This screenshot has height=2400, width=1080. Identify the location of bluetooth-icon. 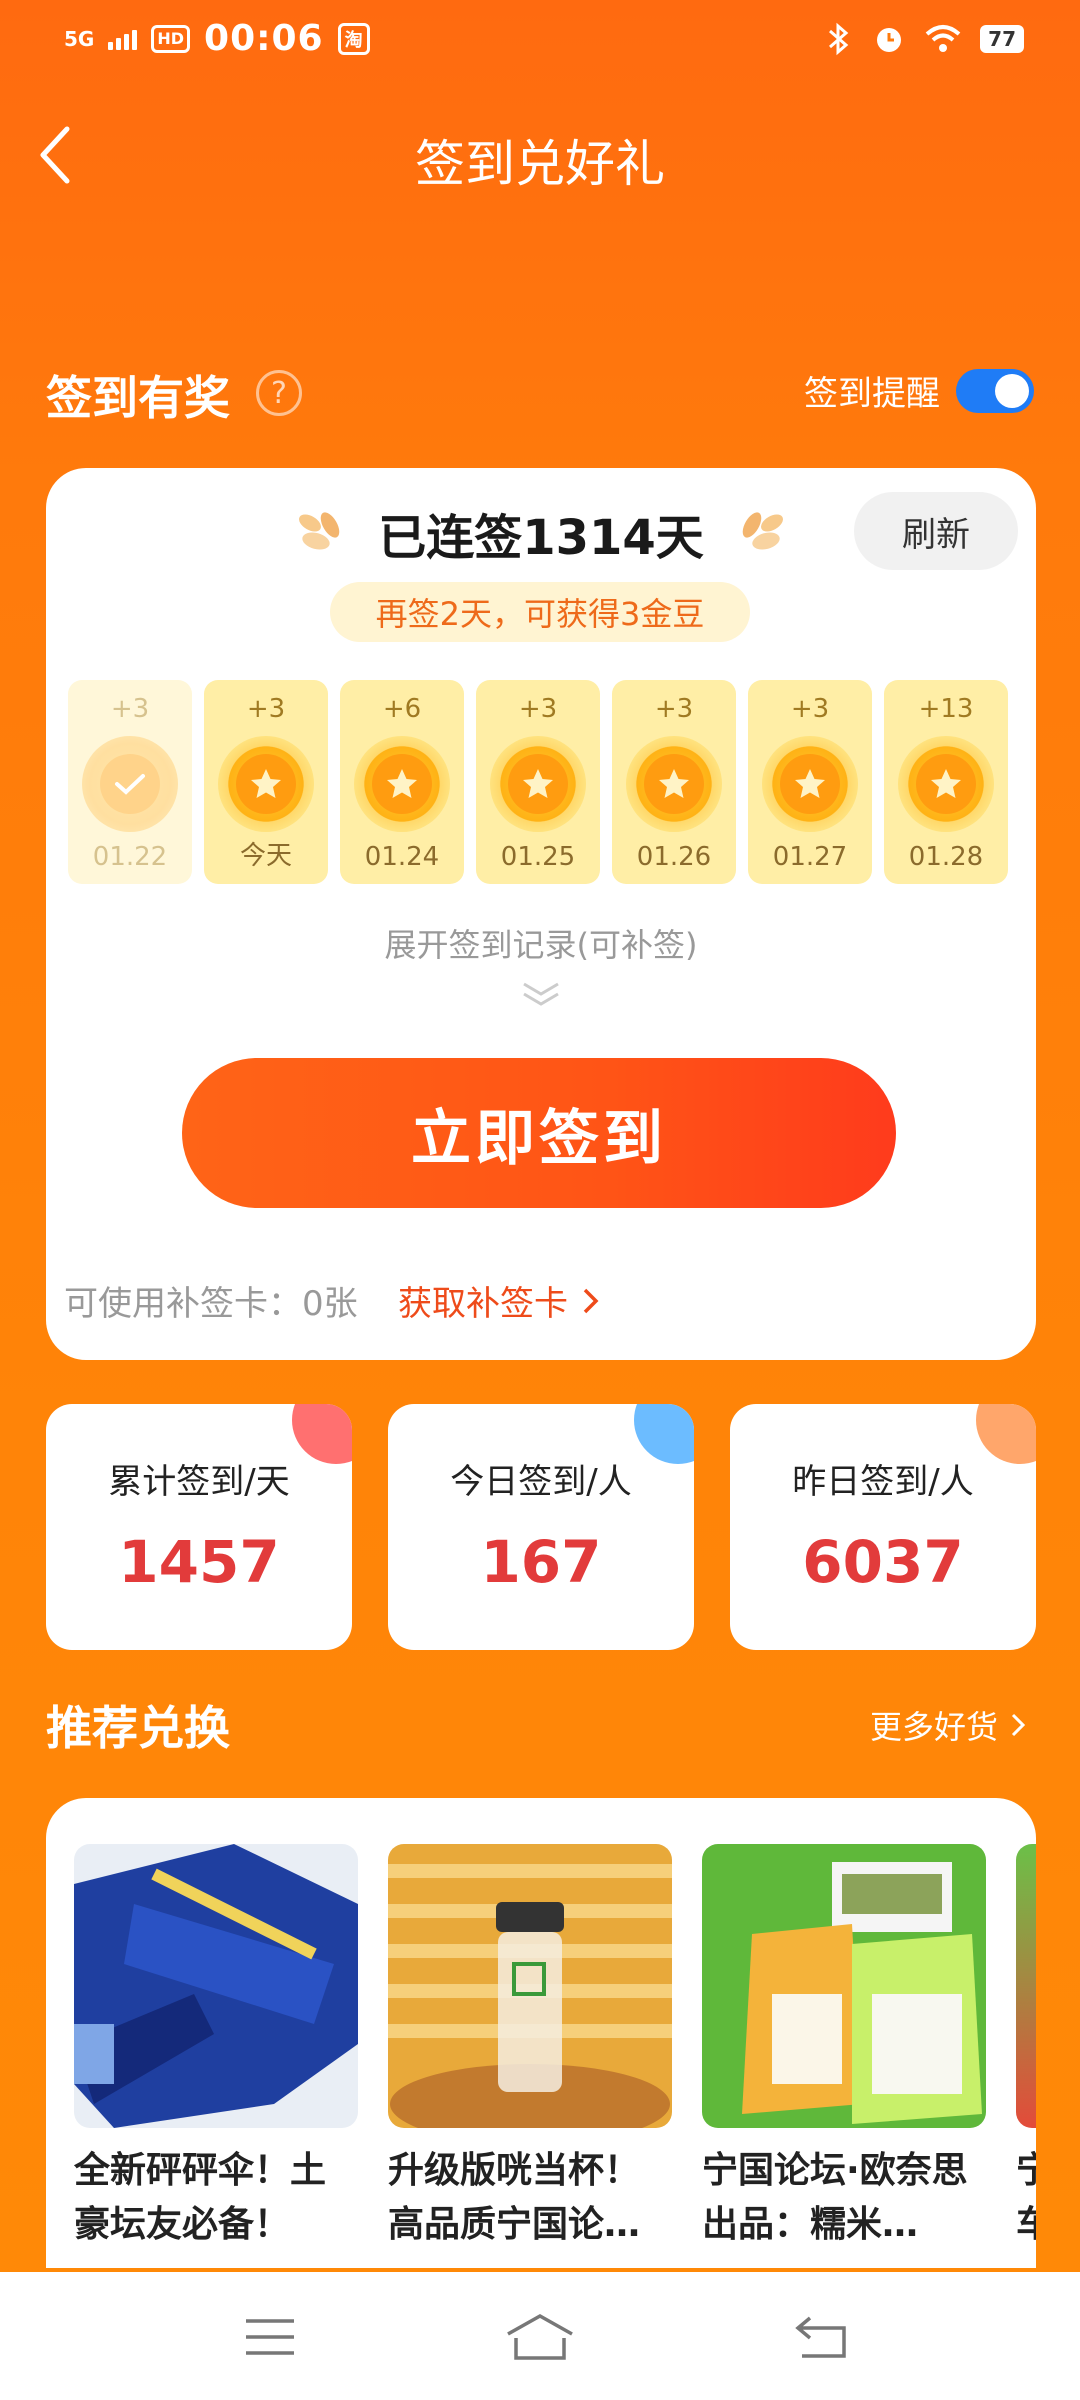
(839, 39).